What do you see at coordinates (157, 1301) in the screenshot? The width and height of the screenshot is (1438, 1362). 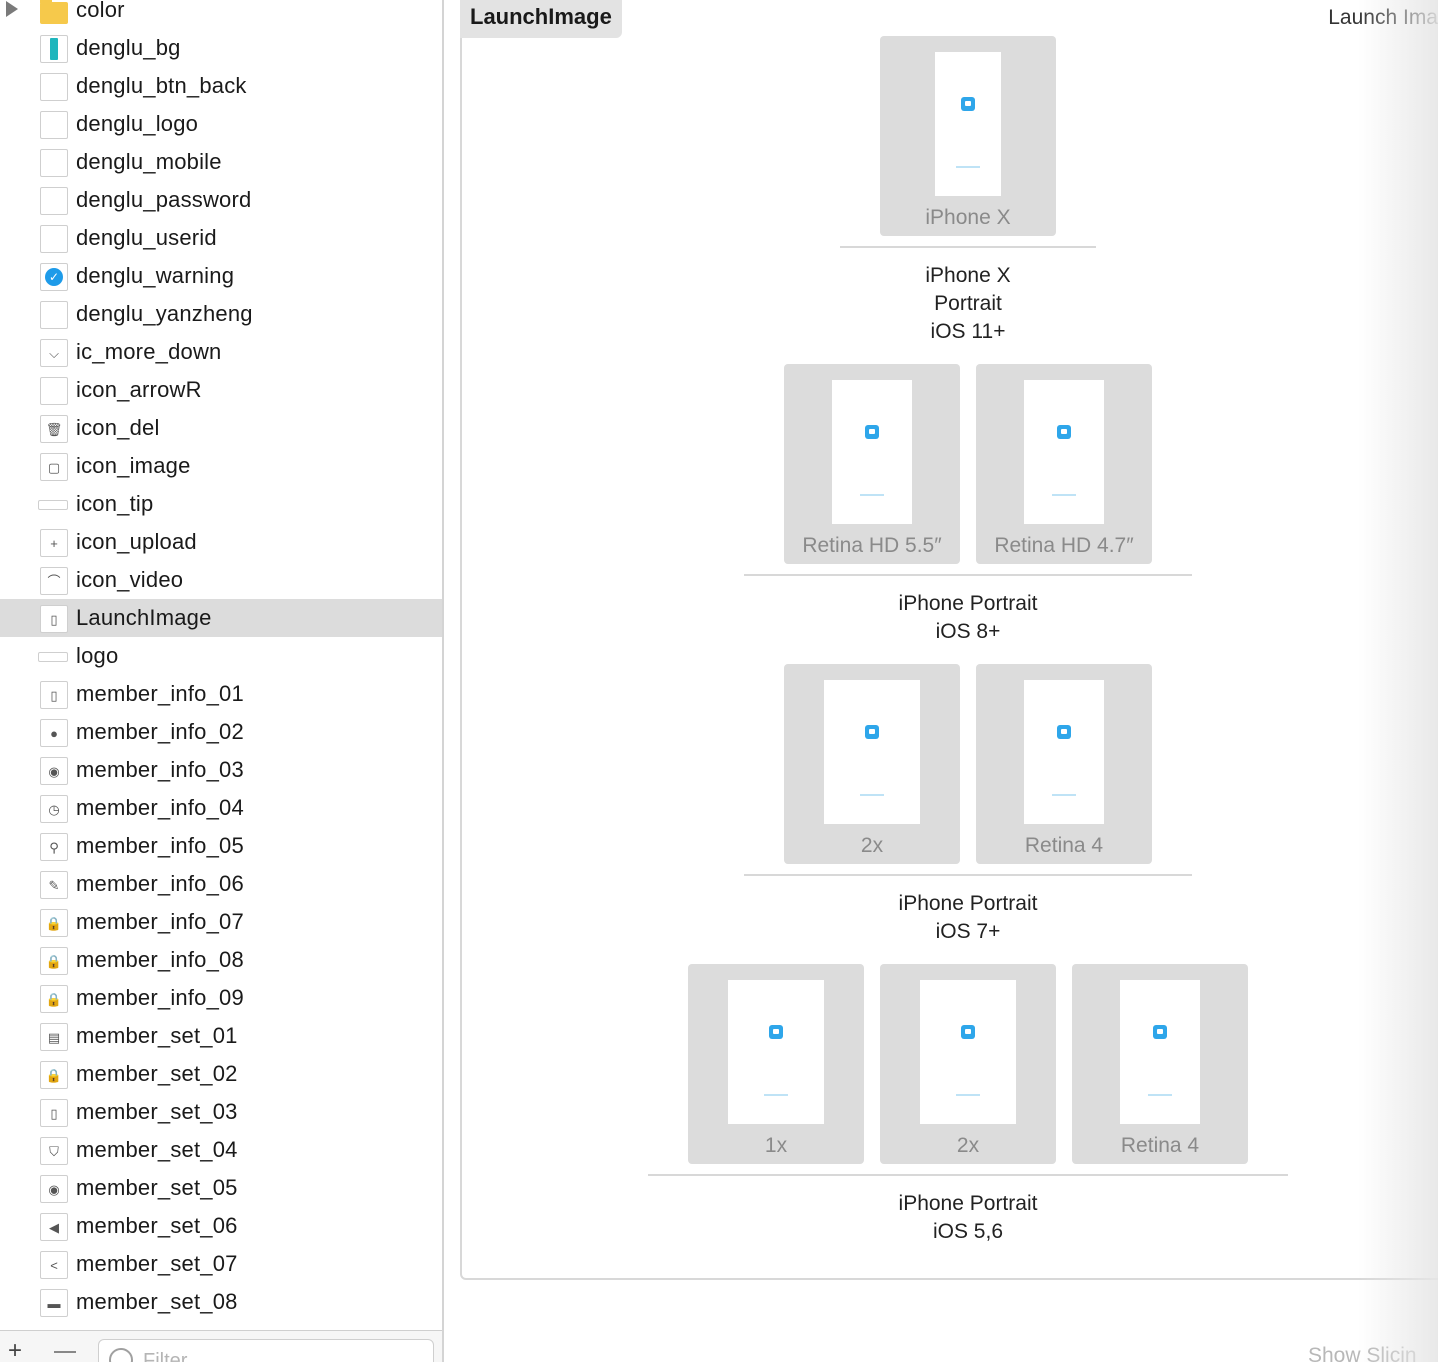 I see `asset-row-label: member_set_08` at bounding box center [157, 1301].